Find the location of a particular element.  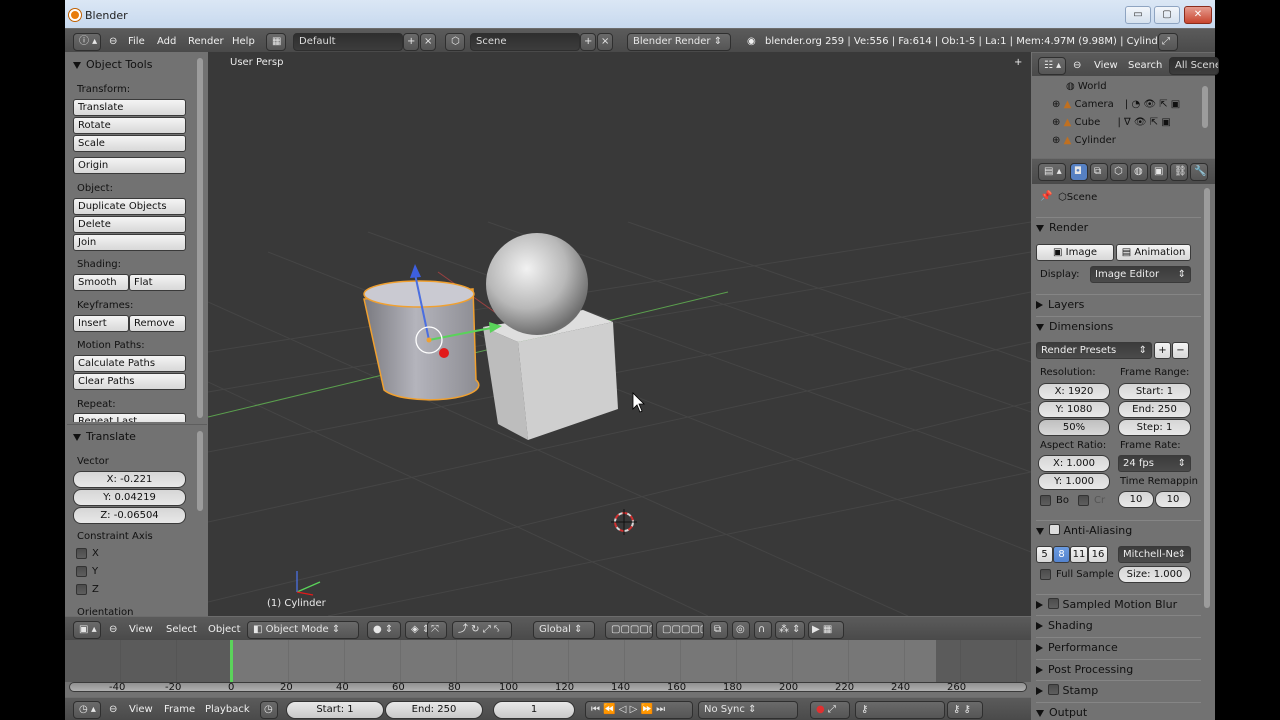

rotate-button: Rotate is located at coordinates (129, 125).